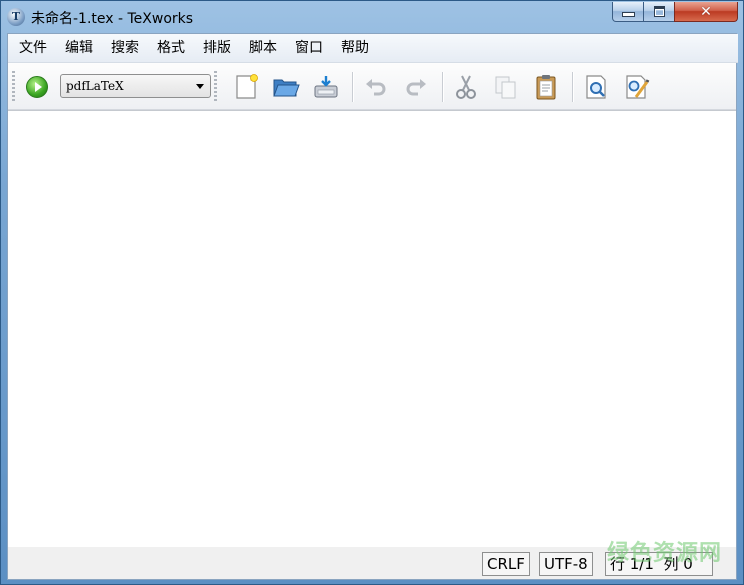  What do you see at coordinates (246, 87) in the screenshot?
I see `new-document-icon` at bounding box center [246, 87].